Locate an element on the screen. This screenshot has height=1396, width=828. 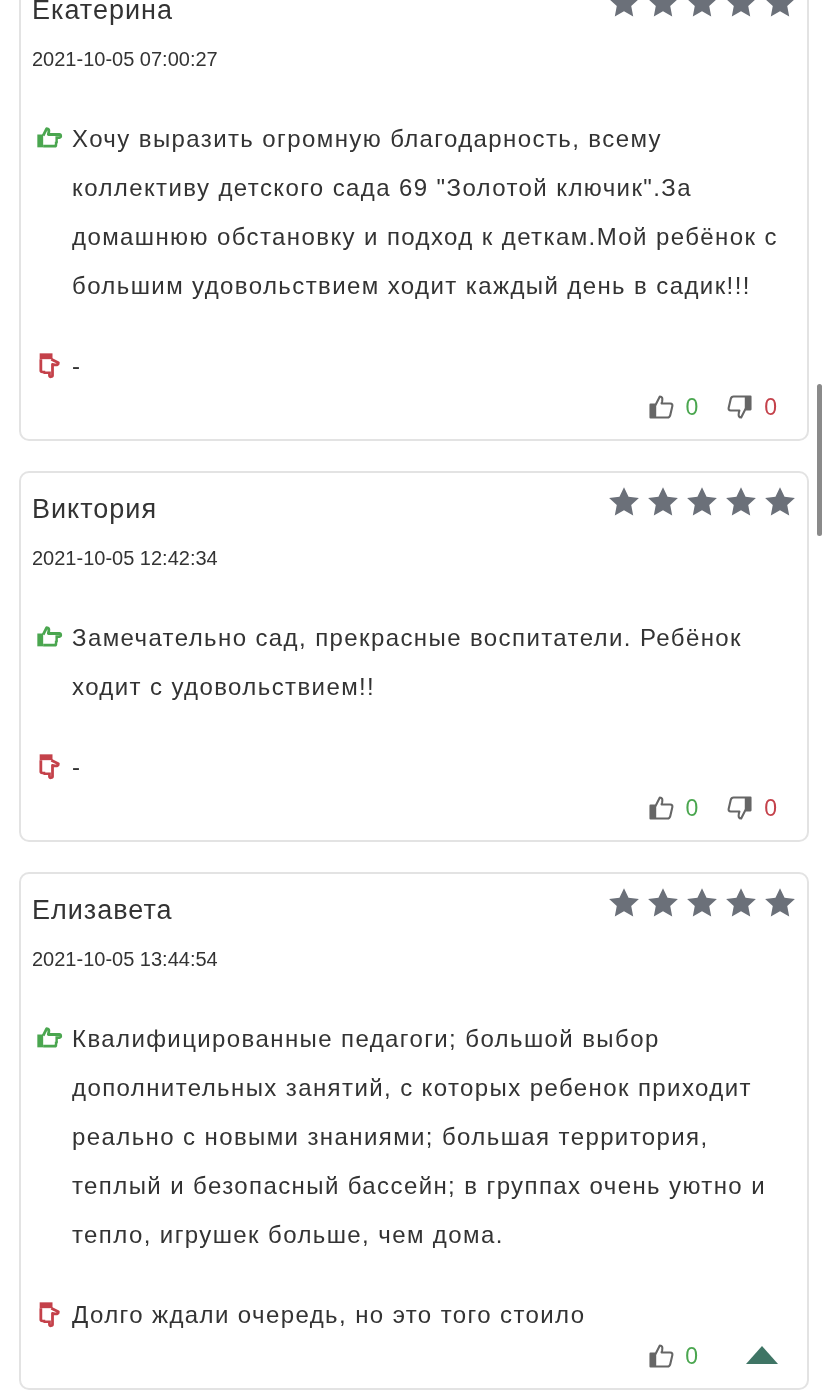
pros-text: Хочу выразить огромную благодарность, всему коллективу детского сада 69 "Золотой ключик".За домашнюю обстановку и подход к деткам.Мой ребёнок с большим удовольствием ходит каждый день в садик!!! is located at coordinates (425, 212).